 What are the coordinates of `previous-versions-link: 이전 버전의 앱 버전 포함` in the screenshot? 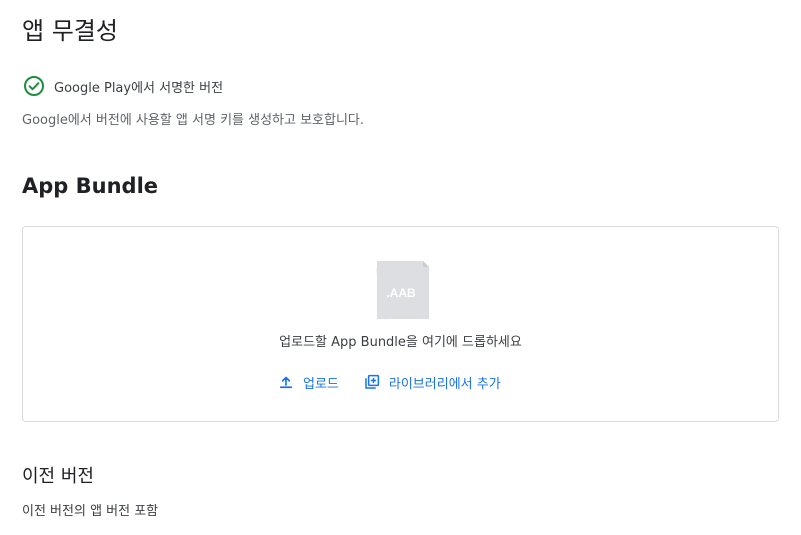 It's located at (90, 512).